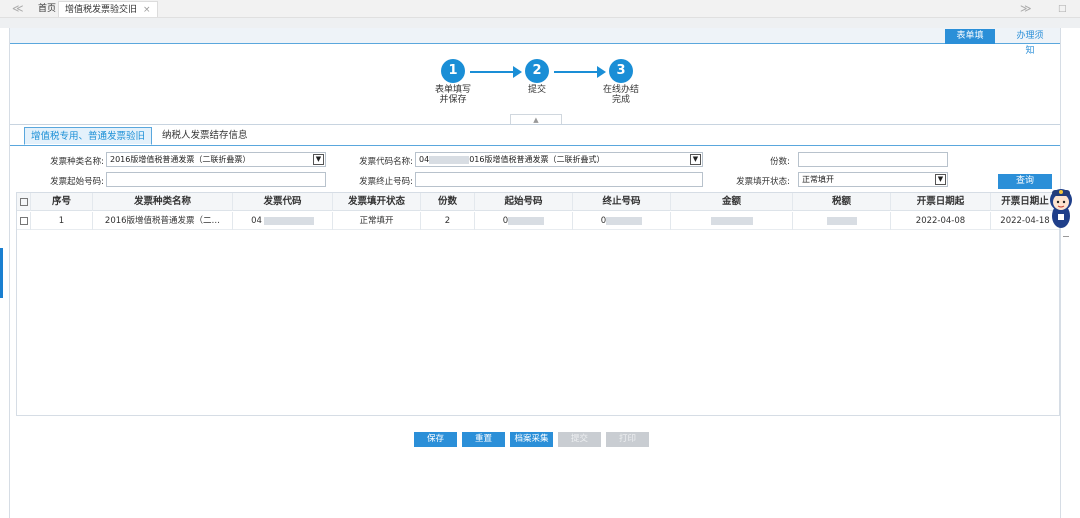 The image size is (1080, 518). Describe the element at coordinates (842, 202) in the screenshot. I see `header-tax: 税额` at that location.